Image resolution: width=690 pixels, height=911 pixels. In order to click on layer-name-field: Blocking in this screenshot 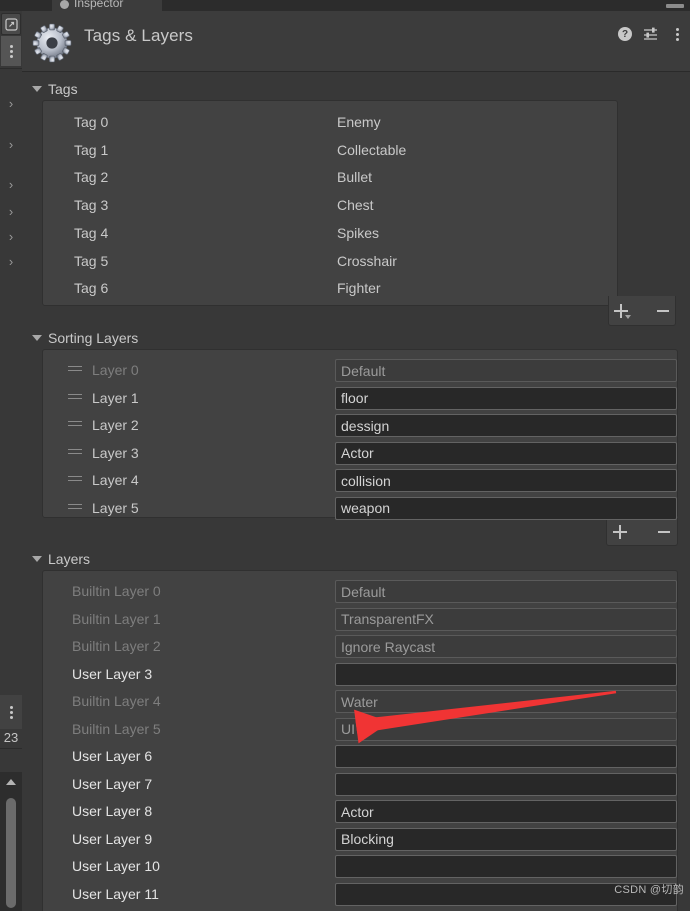, I will do `click(506, 839)`.